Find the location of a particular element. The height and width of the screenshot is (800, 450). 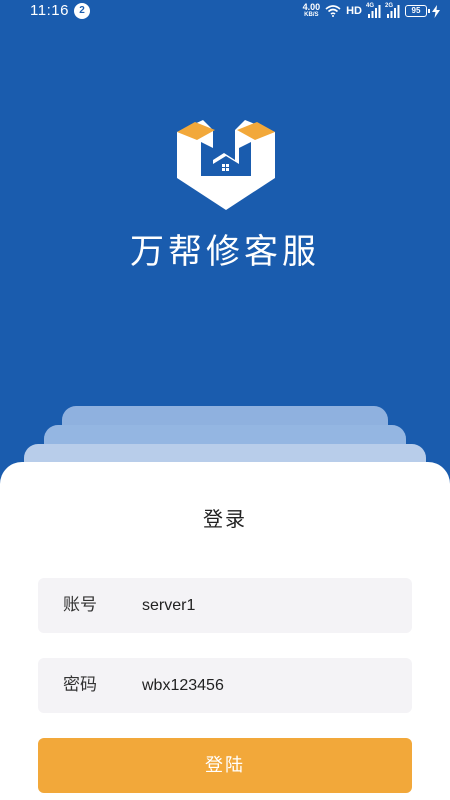

password-field: 密码 is located at coordinates (225, 685).